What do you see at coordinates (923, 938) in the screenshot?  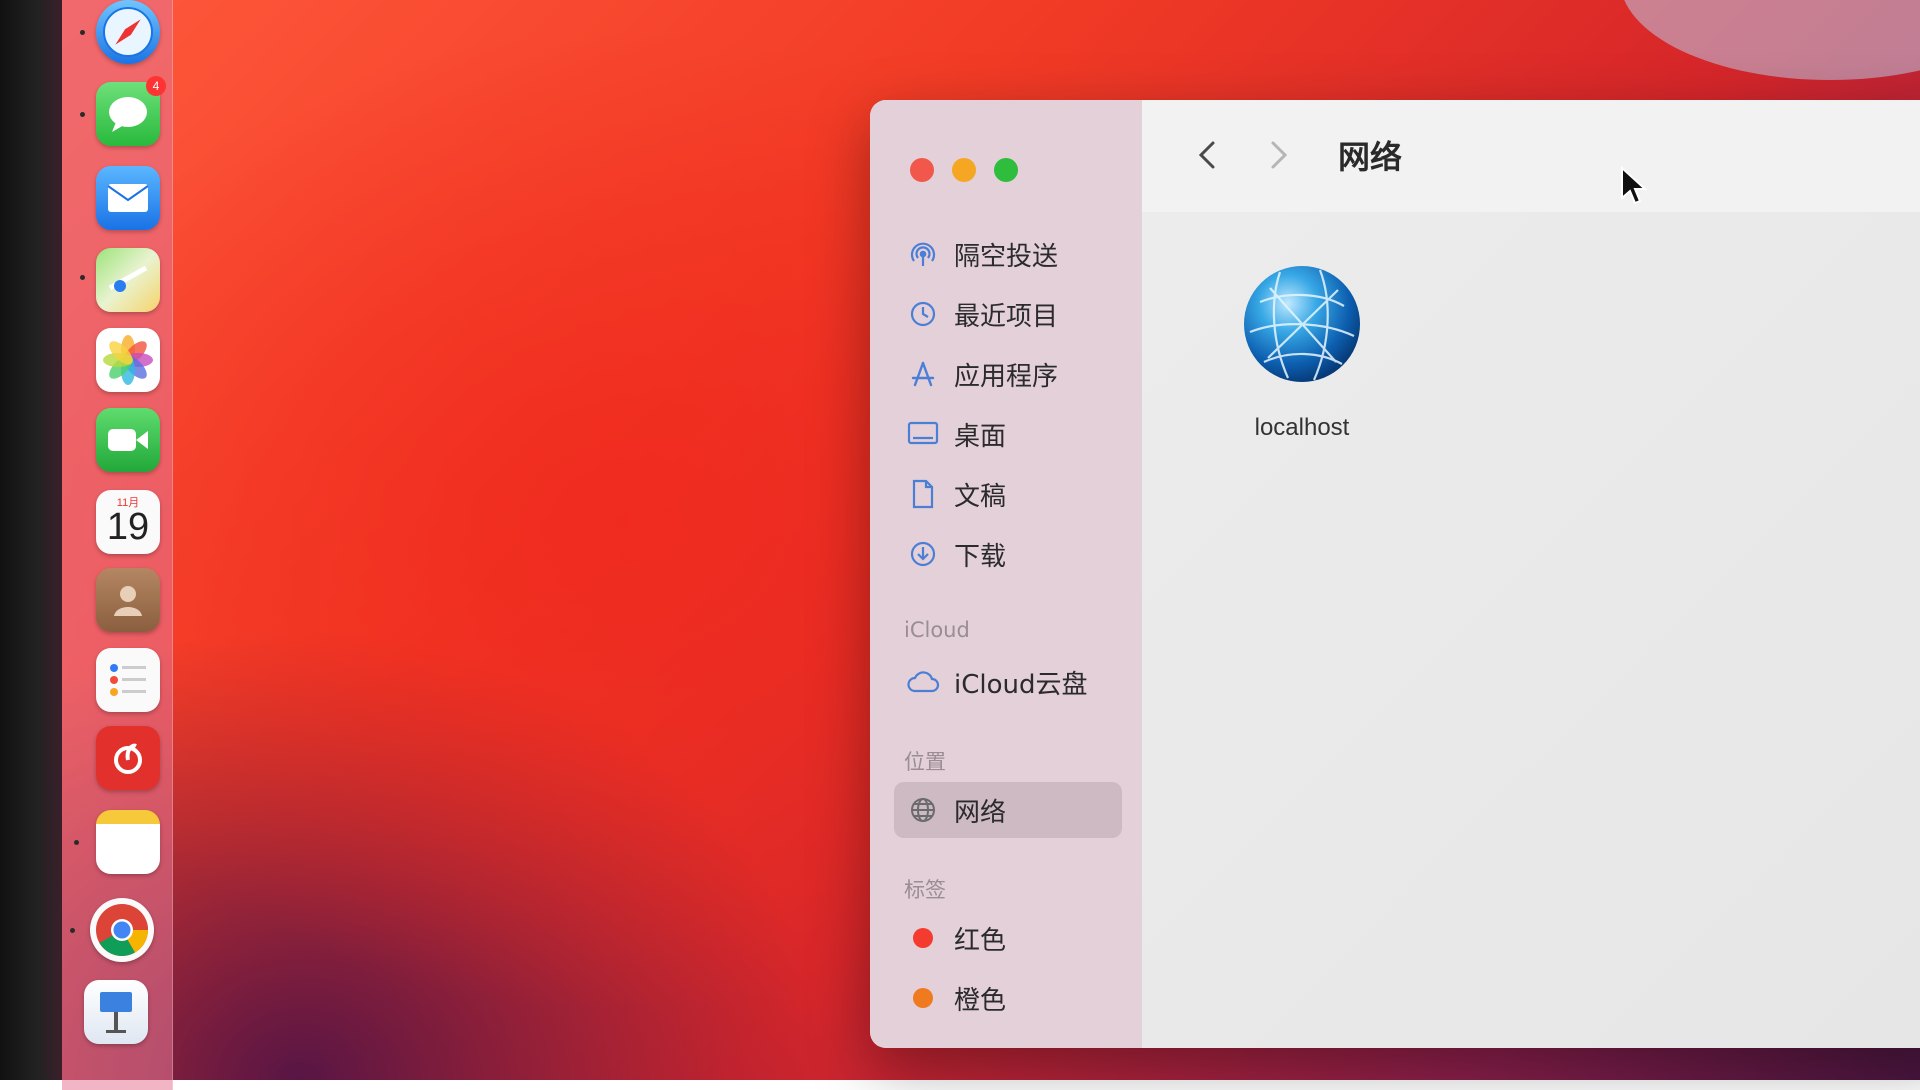 I see `red-tag-icon` at bounding box center [923, 938].